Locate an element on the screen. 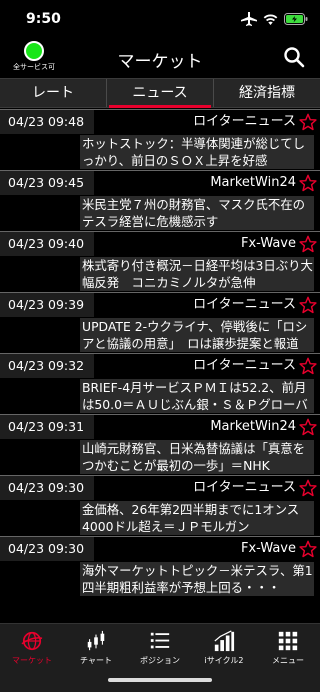 The height and width of the screenshot is (692, 320). news-meta: 04/23 09:30 Fx-Wave is located at coordinates (160, 549).